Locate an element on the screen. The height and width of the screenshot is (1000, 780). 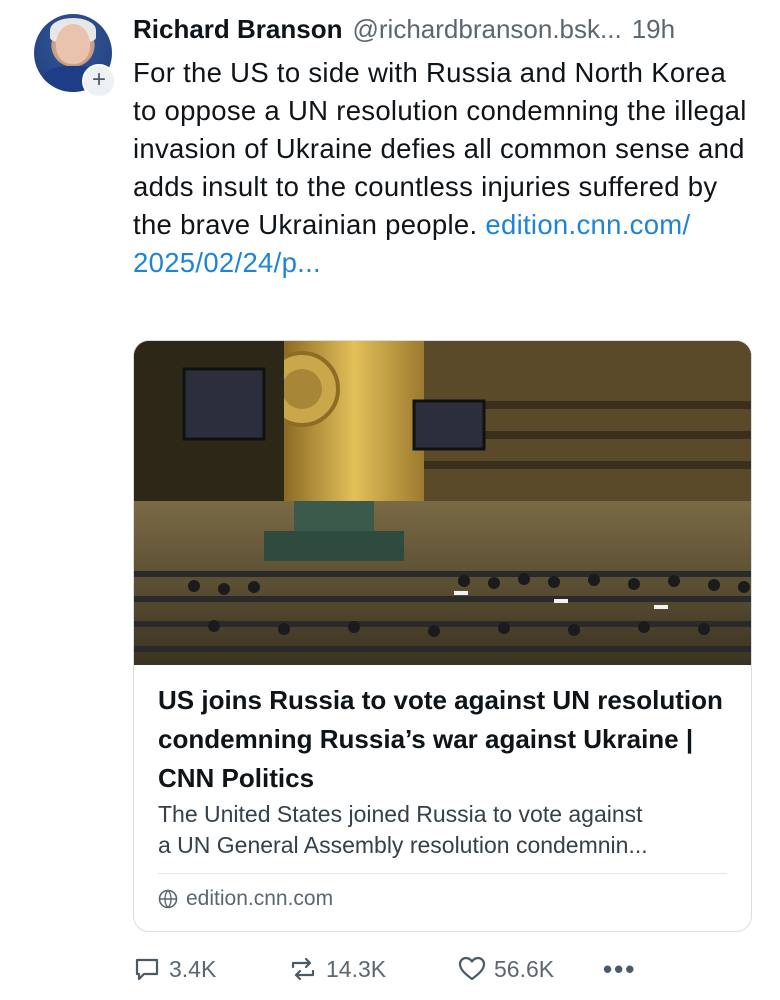
more-options-button: ••• is located at coordinates (619, 969).